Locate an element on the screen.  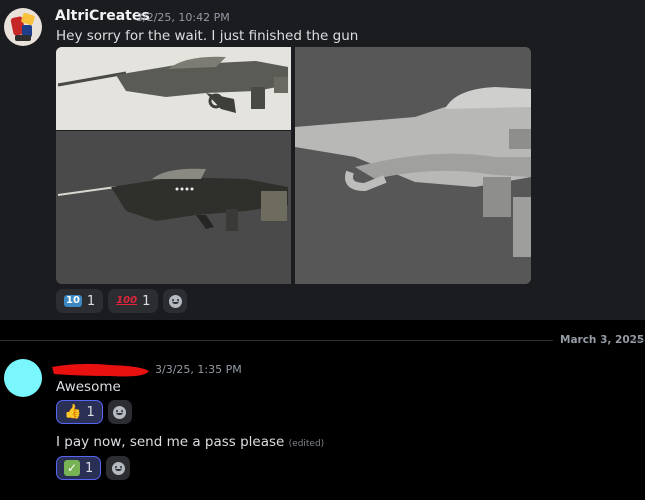
reaction-thumbs-up: 👍 1 is located at coordinates (79, 412).